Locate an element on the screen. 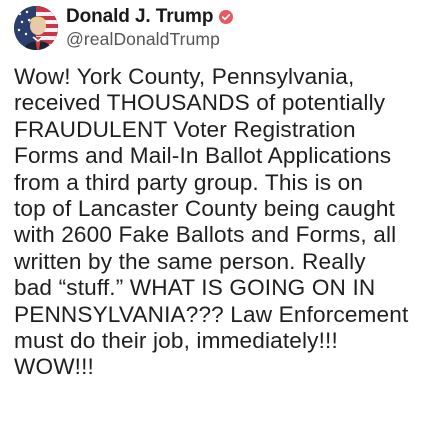  post-text-line: from a third party group. This is on is located at coordinates (189, 182).